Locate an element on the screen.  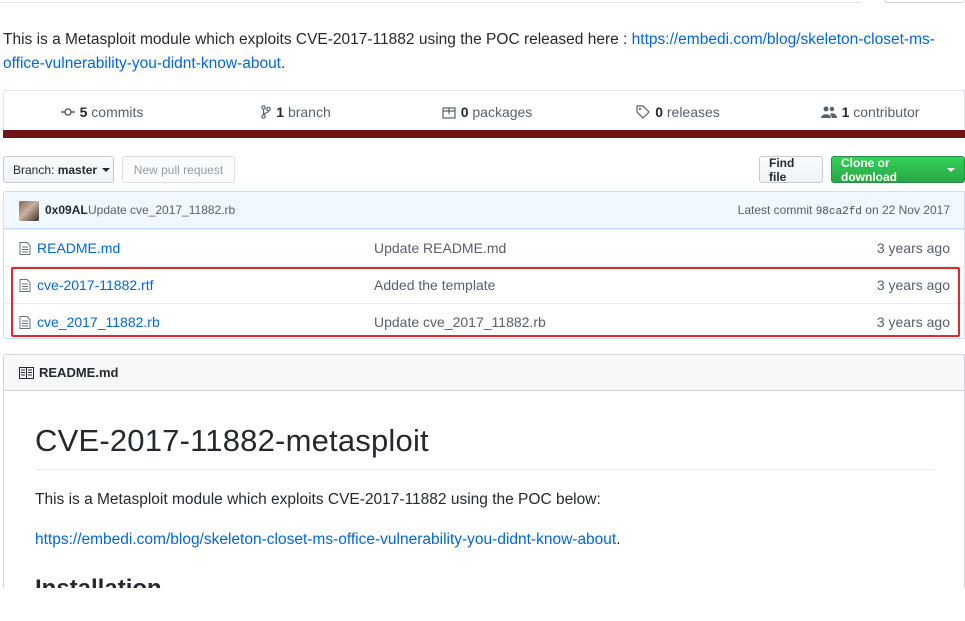
releases-label: releases is located at coordinates (693, 112).